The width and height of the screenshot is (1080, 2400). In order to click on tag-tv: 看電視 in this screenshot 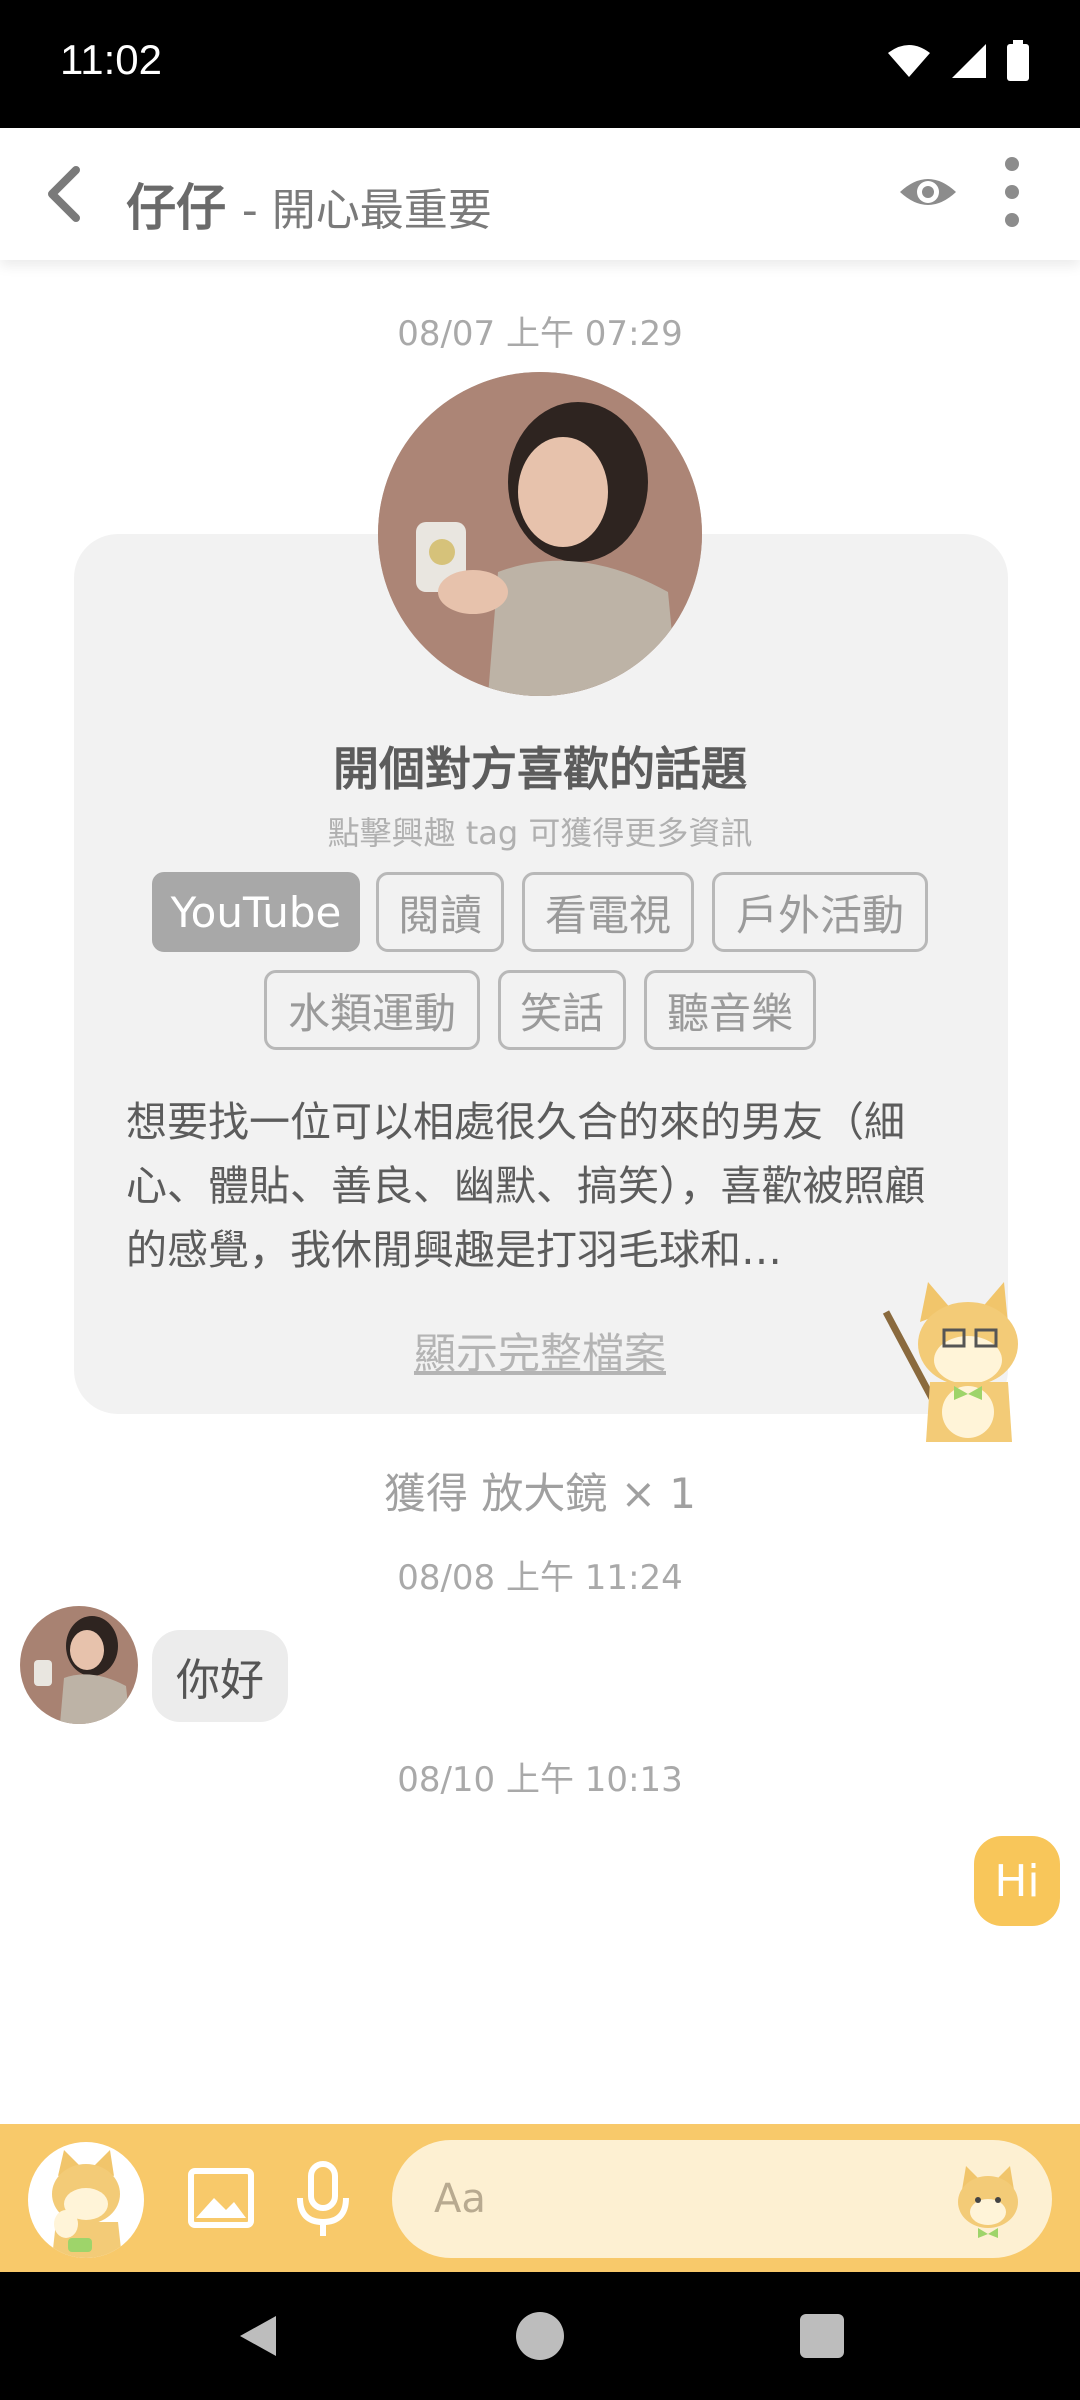, I will do `click(608, 912)`.